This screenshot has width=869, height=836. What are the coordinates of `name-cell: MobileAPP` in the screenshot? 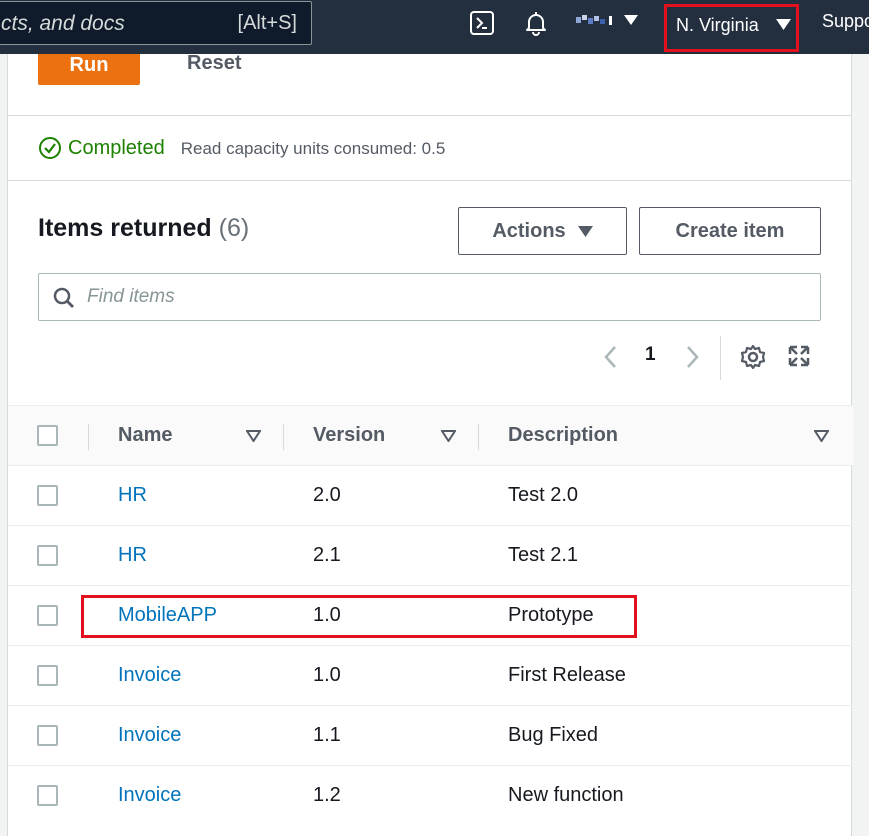 It's located at (185, 615).